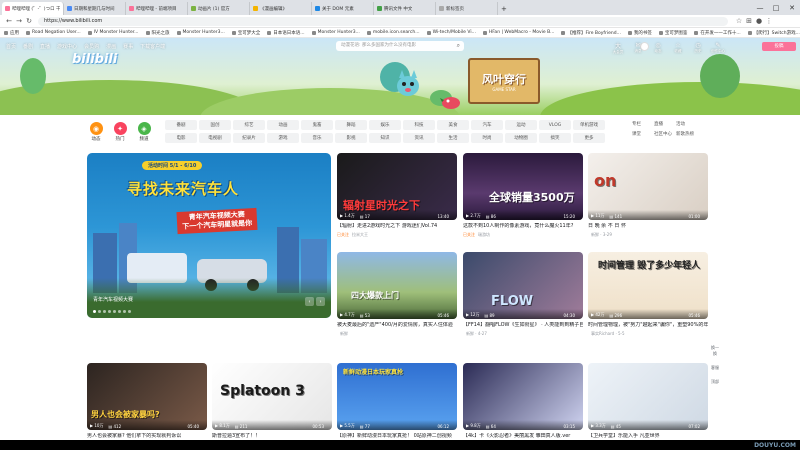  I want to click on channel-chip: 综艺, so click(249, 125).